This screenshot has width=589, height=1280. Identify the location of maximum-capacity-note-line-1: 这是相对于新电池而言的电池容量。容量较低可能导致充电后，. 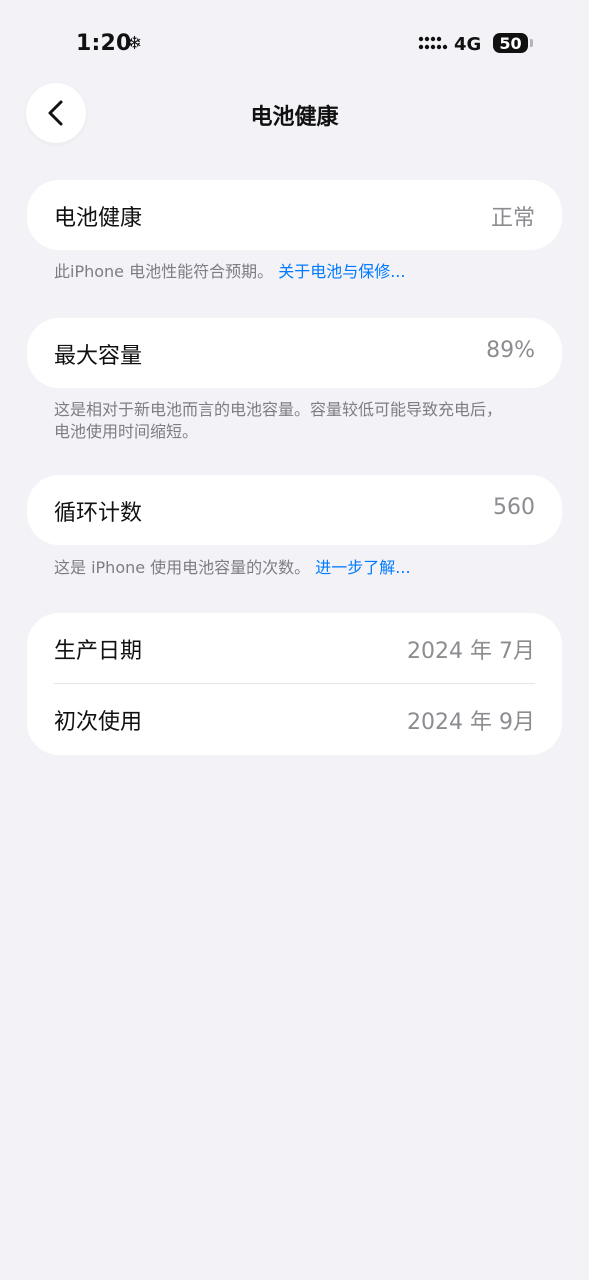
(278, 409).